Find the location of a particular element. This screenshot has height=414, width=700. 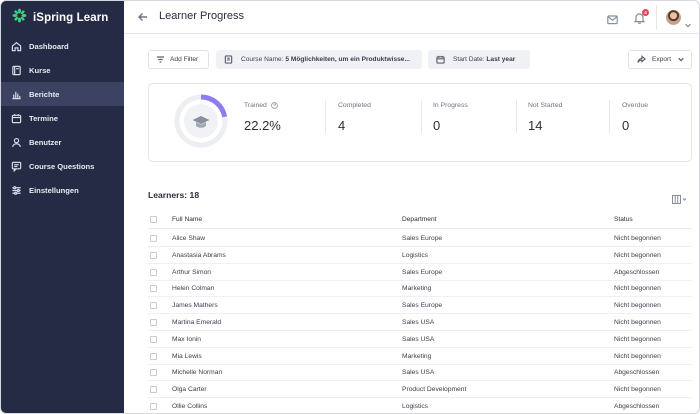

bar-chart-icon is located at coordinates (16, 94).